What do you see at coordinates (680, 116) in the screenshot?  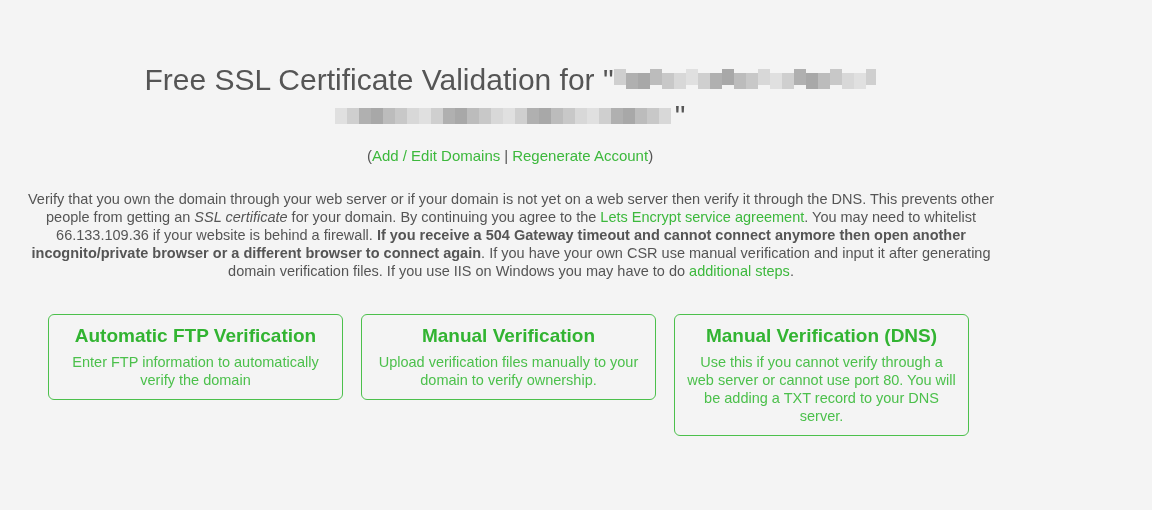 I see `page-title: "` at bounding box center [680, 116].